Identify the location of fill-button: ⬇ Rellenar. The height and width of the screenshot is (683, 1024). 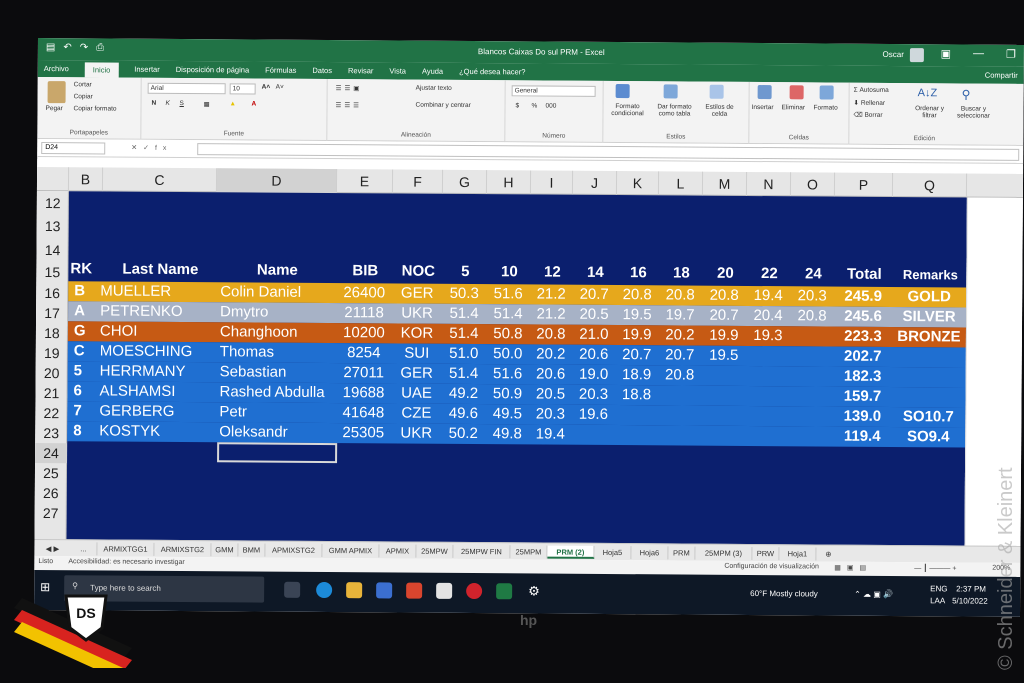
(870, 103).